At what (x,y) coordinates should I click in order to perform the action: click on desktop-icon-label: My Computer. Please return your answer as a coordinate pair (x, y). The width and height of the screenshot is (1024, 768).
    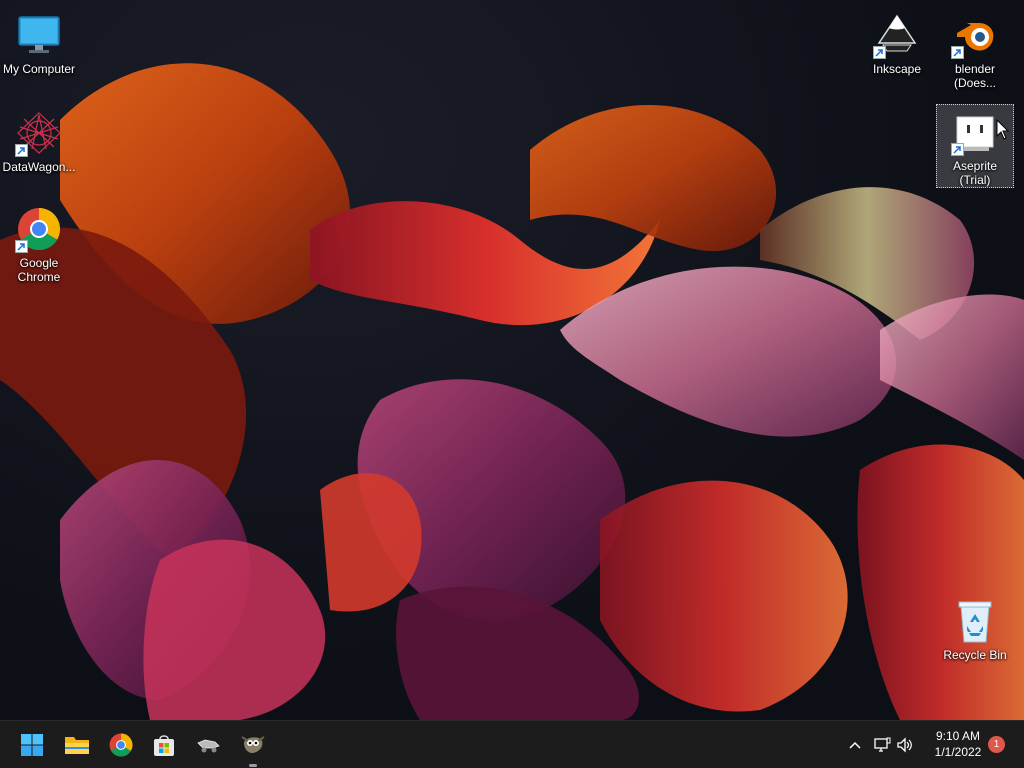
    Looking at the image, I should click on (39, 69).